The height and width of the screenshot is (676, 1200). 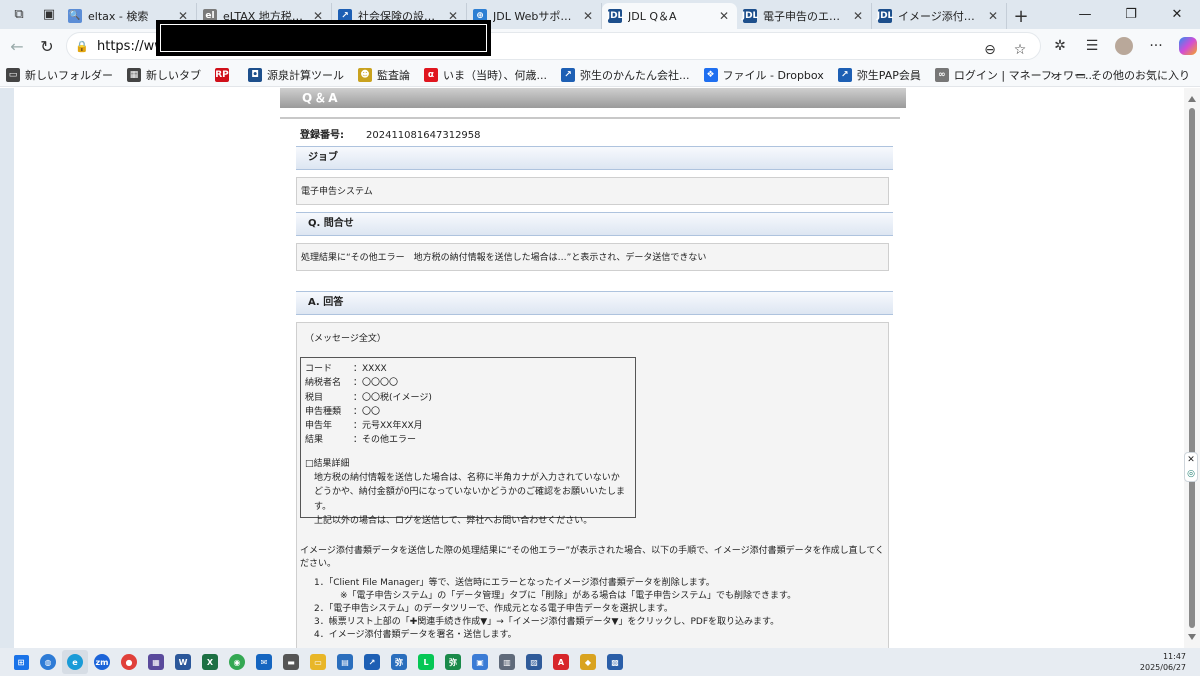 What do you see at coordinates (1092, 46) in the screenshot?
I see `favorites-icon: ☰` at bounding box center [1092, 46].